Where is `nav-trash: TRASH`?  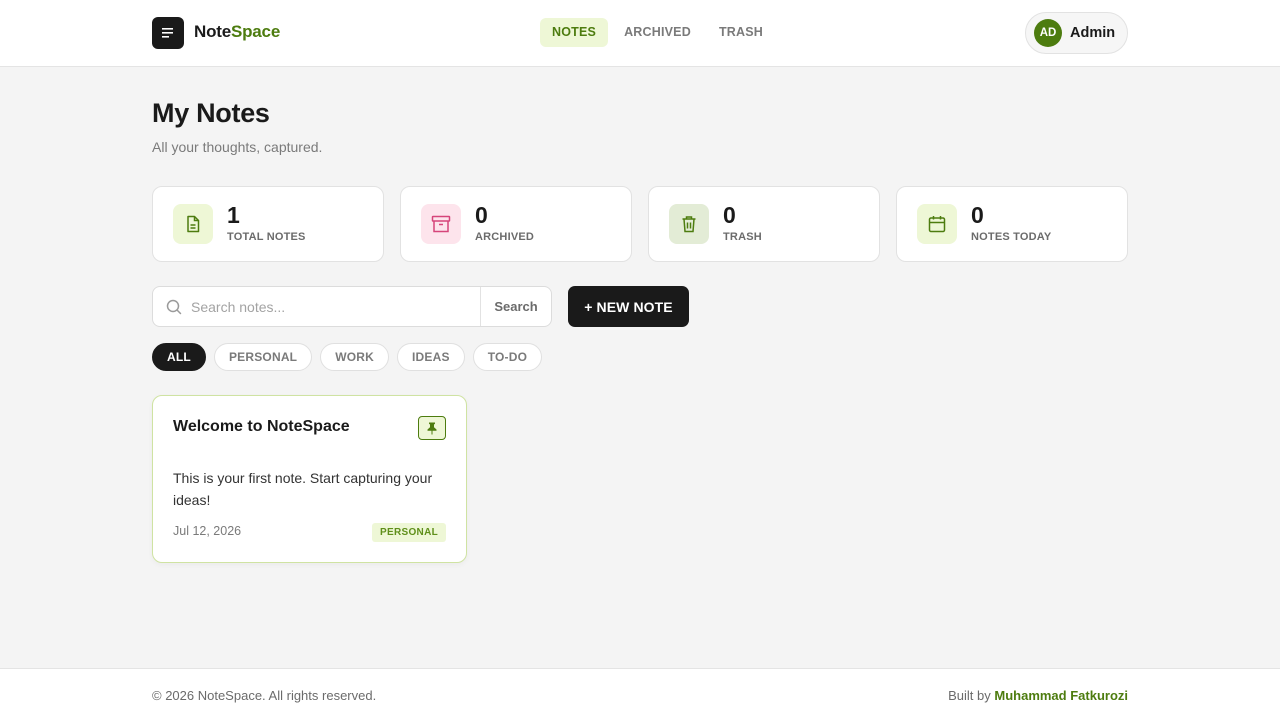 nav-trash: TRASH is located at coordinates (741, 32).